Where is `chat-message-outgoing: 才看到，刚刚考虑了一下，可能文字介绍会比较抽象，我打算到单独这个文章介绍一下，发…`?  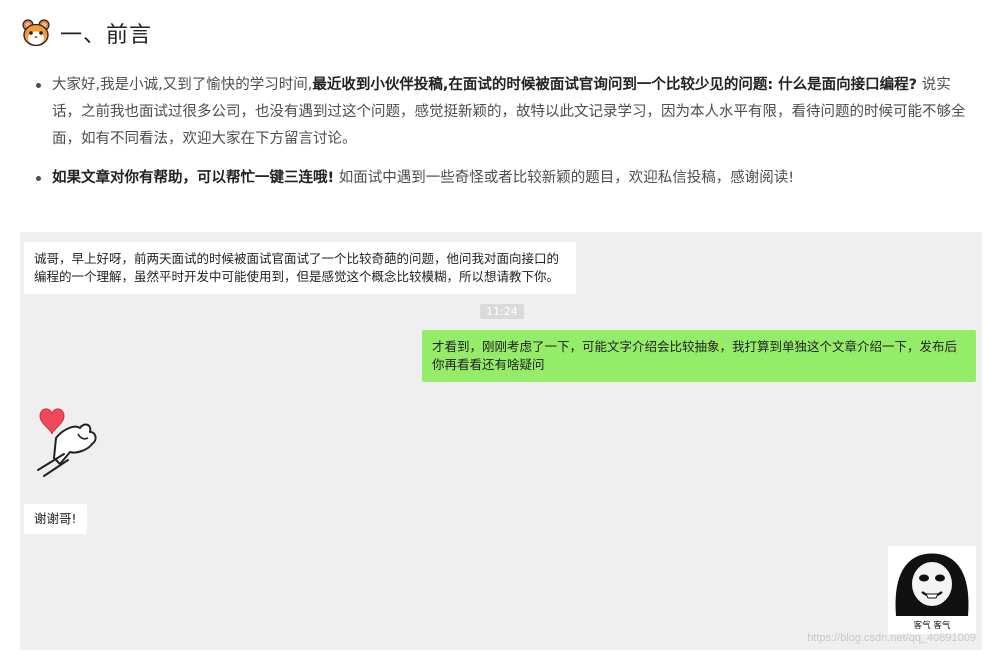 chat-message-outgoing: 才看到，刚刚考虑了一下，可能文字介绍会比较抽象，我打算到单独这个文章介绍一下，发… is located at coordinates (699, 356).